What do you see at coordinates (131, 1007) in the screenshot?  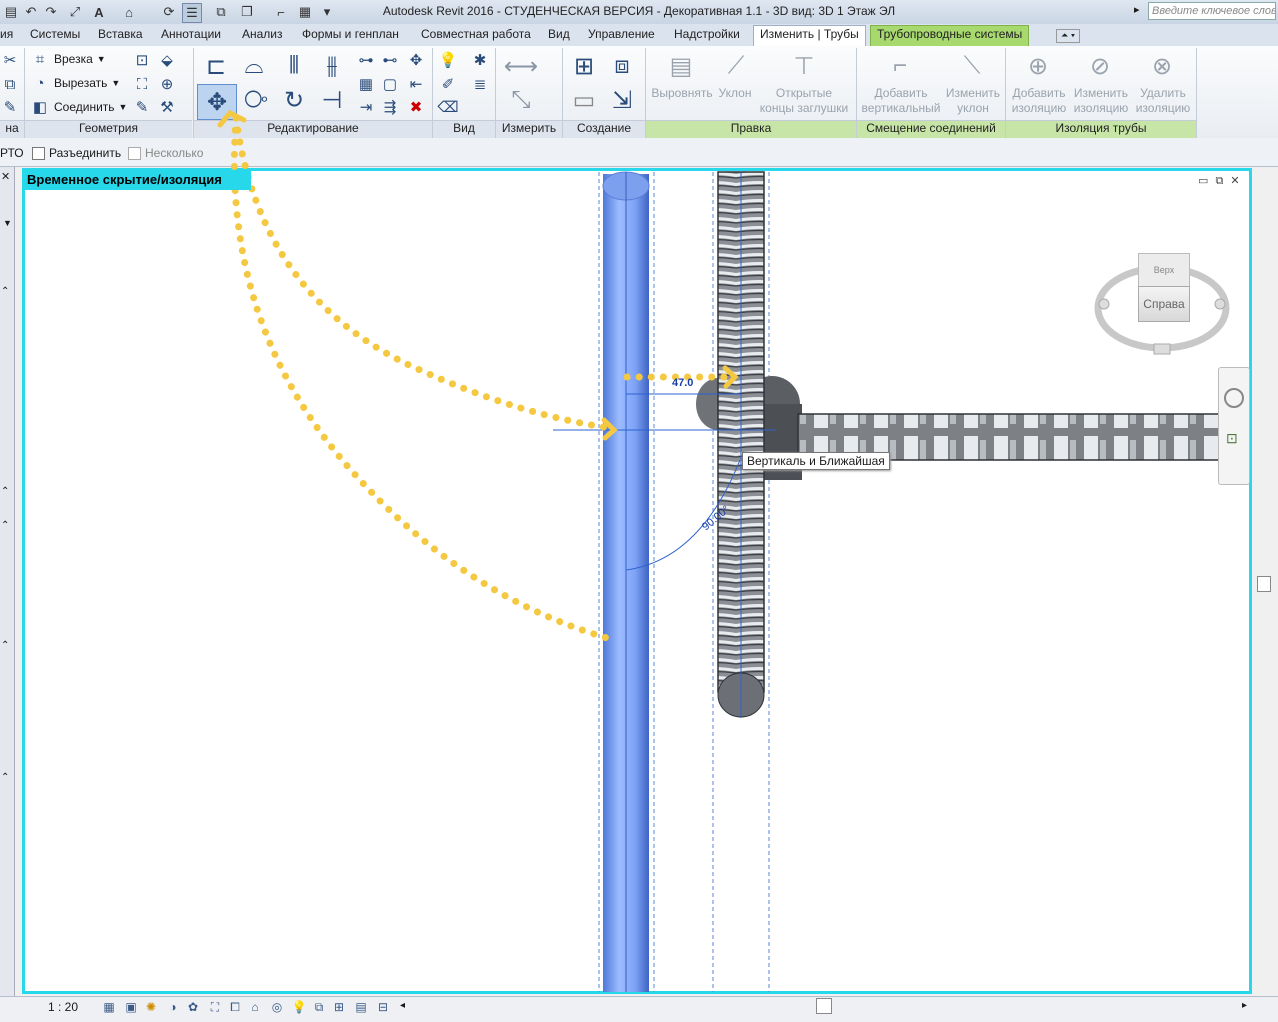 I see `visual-style-icon: ▣` at bounding box center [131, 1007].